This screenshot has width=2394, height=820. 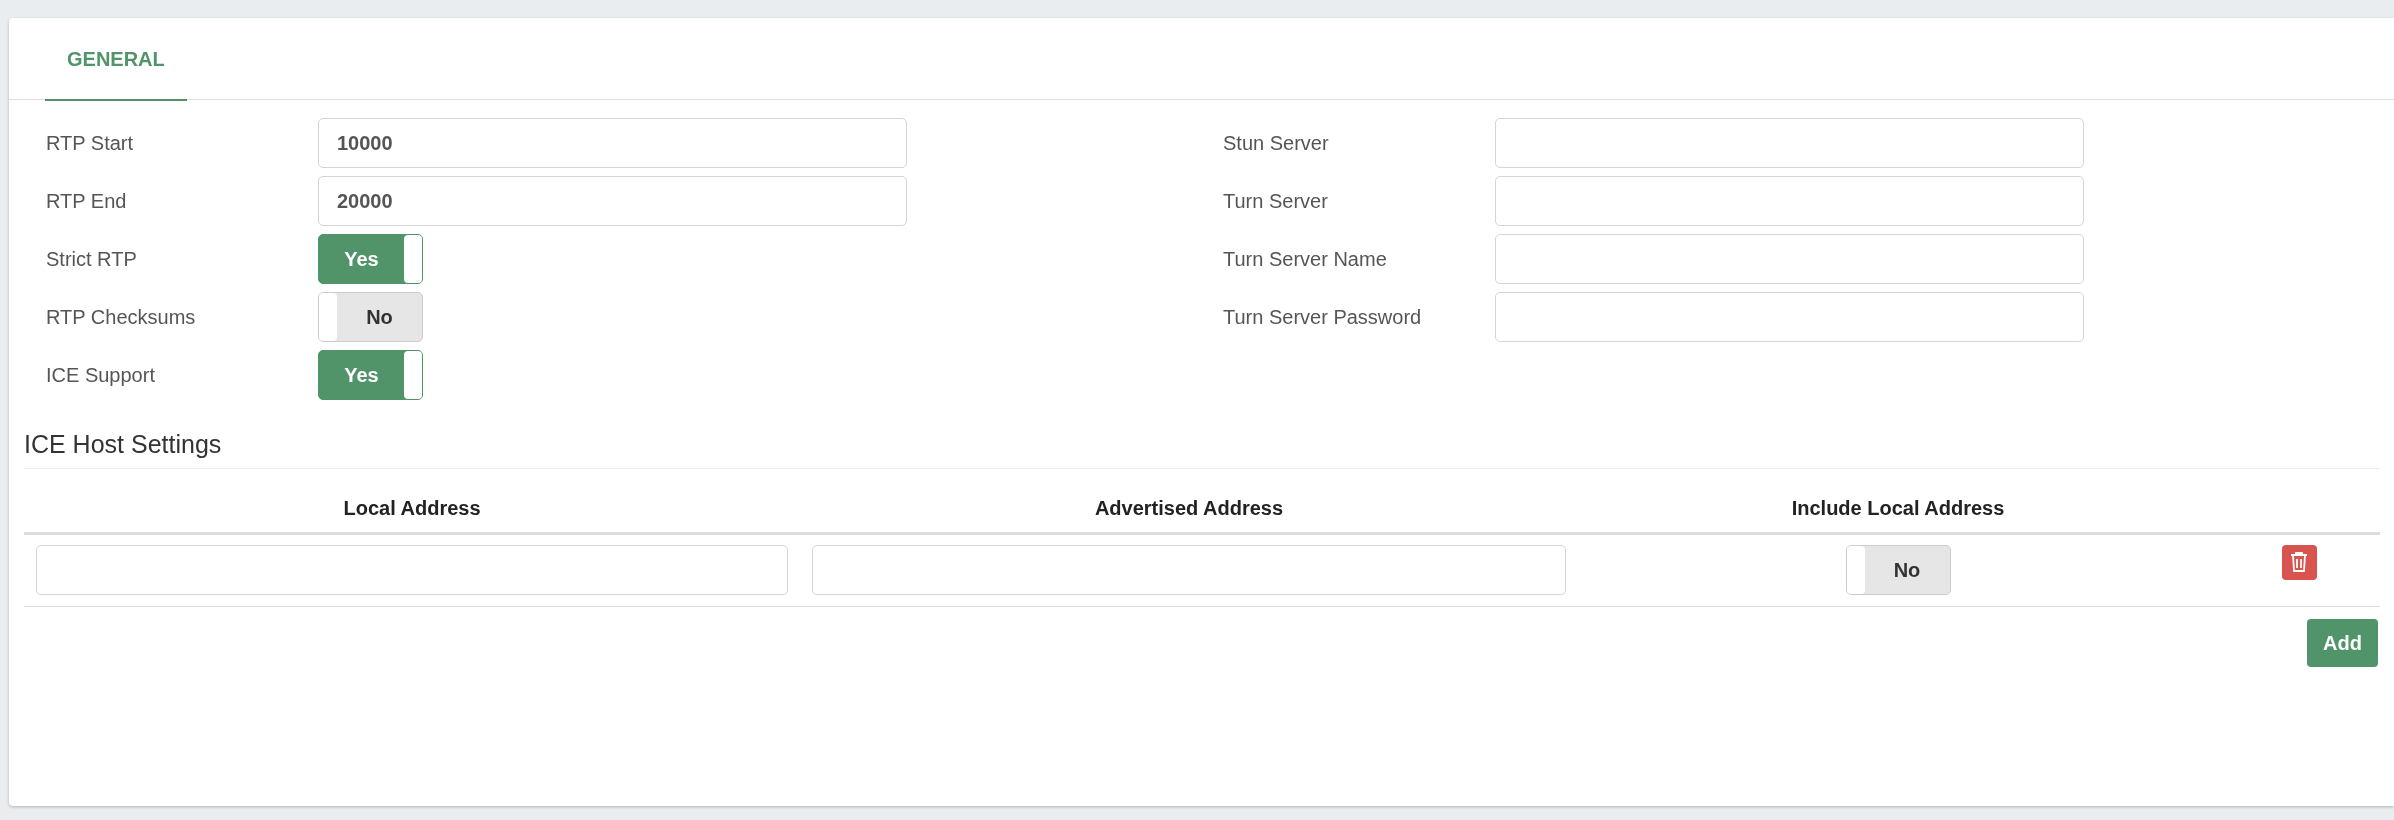 I want to click on column-header: Include Local Address, so click(x=1898, y=508).